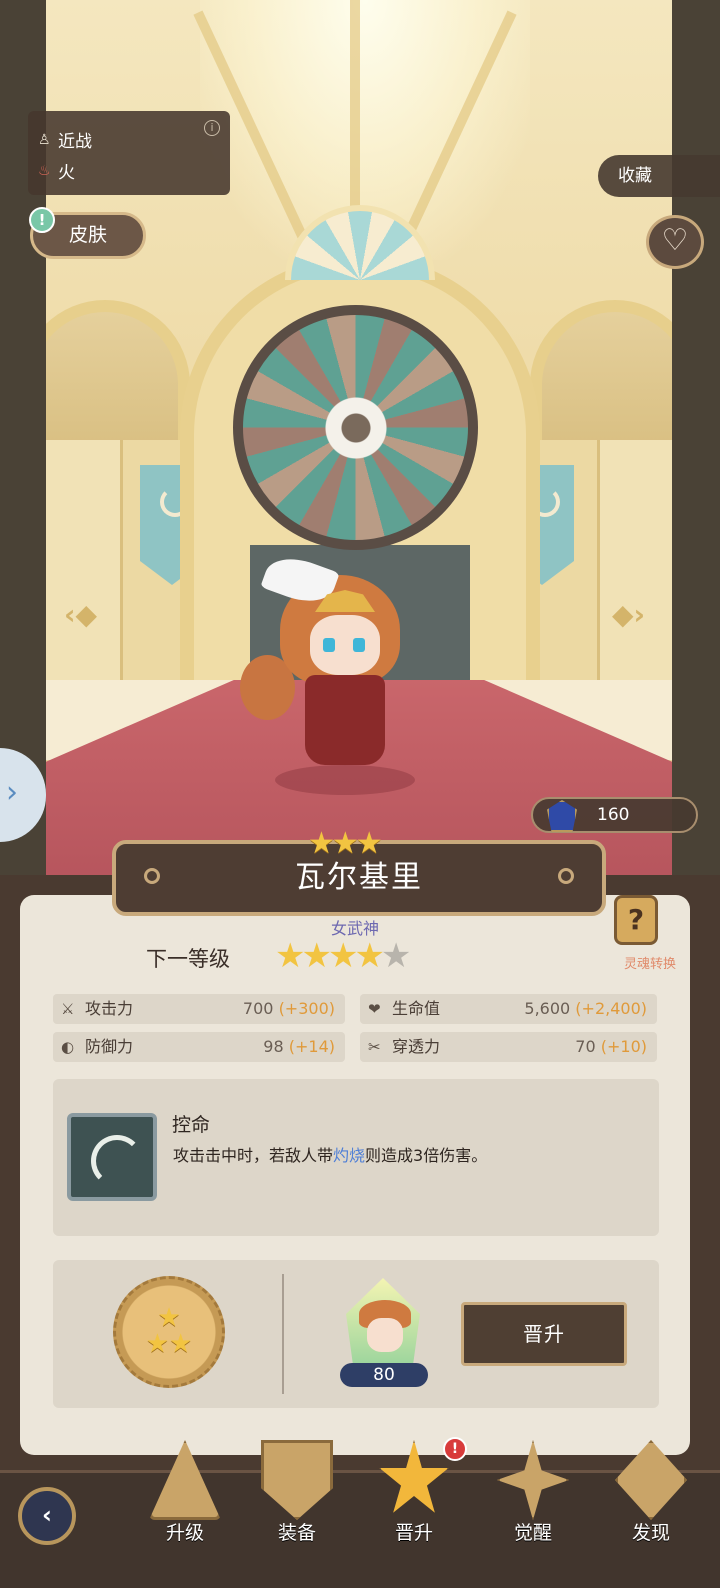 Image resolution: width=720 pixels, height=1588 pixels. What do you see at coordinates (42, 220) in the screenshot?
I see `alert-icon: !` at bounding box center [42, 220].